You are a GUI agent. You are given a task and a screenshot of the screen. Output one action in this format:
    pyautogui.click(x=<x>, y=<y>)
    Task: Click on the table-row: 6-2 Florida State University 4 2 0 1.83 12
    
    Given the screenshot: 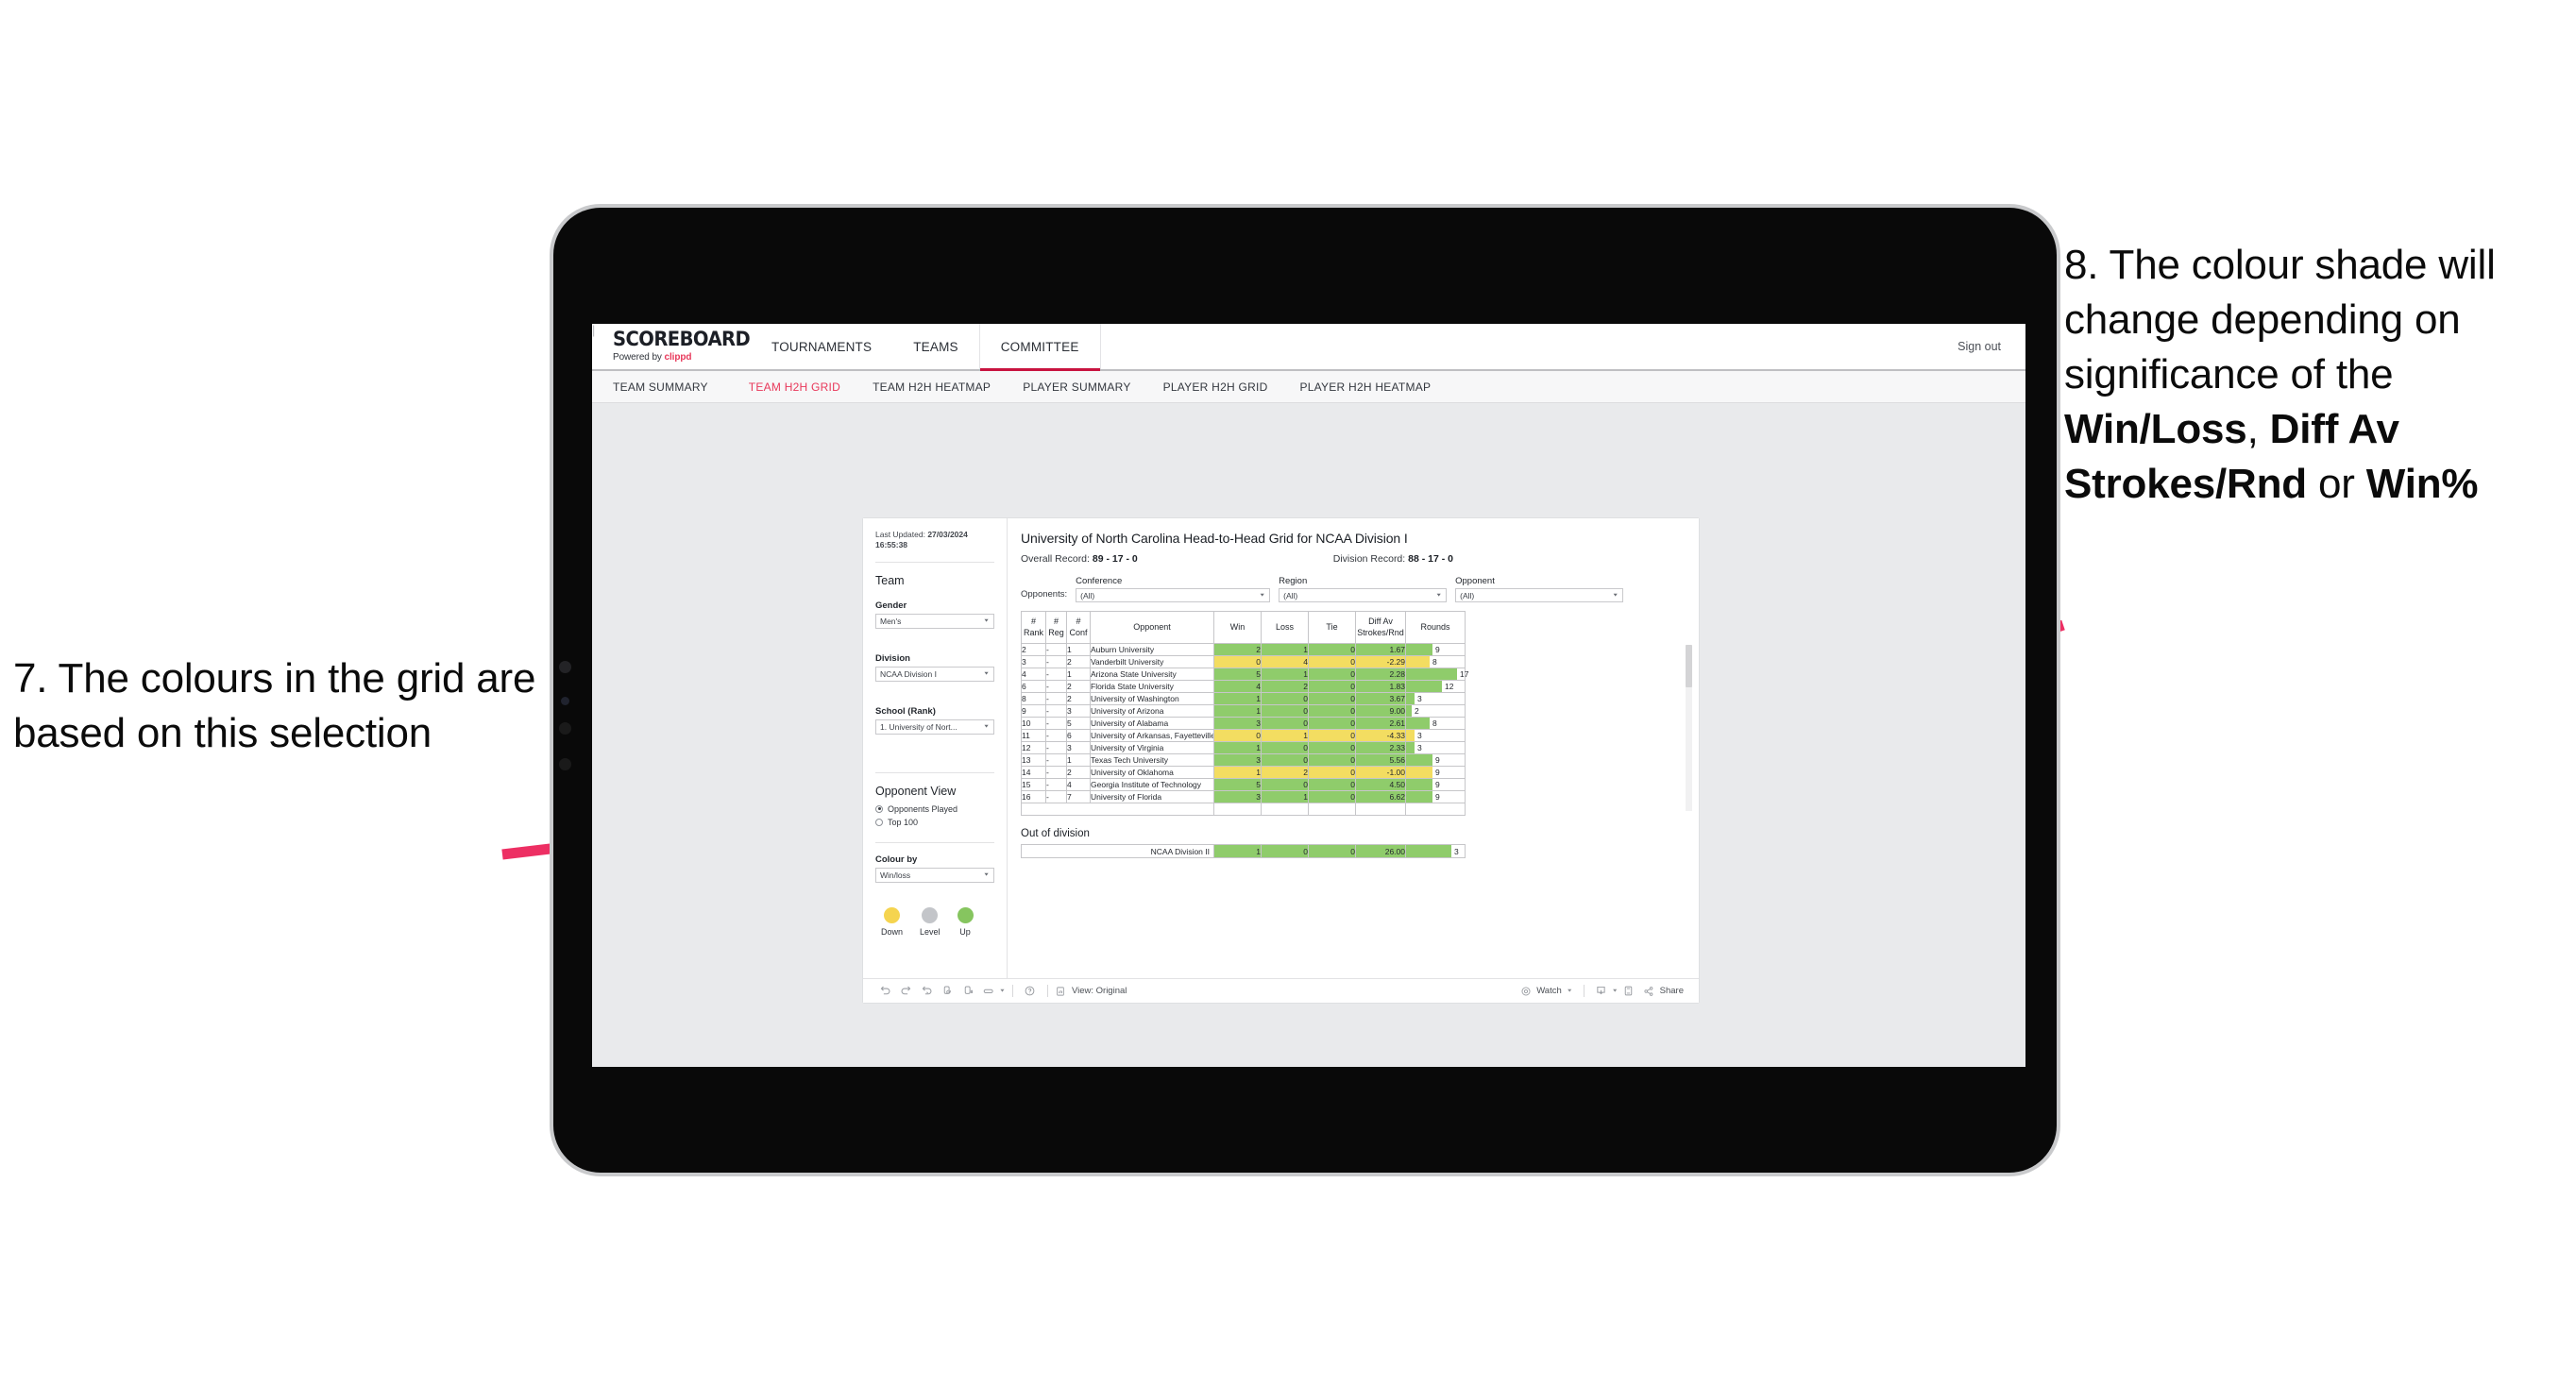 What is the action you would take?
    pyautogui.click(x=1243, y=686)
    